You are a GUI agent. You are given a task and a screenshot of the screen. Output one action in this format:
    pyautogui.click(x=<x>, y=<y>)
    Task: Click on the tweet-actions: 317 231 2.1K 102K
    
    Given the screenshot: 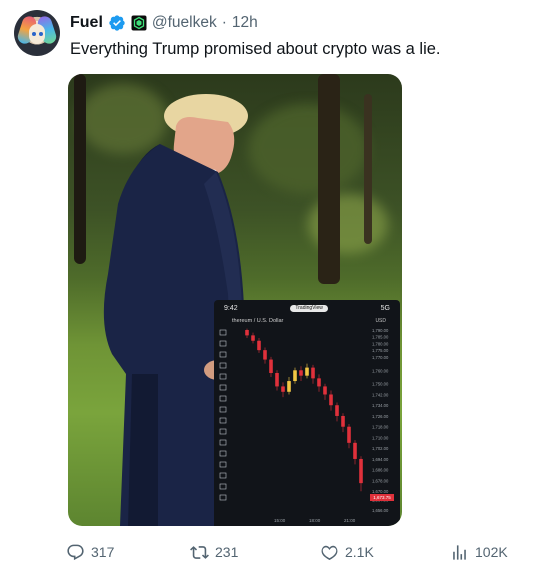 What is the action you would take?
    pyautogui.click(x=291, y=552)
    